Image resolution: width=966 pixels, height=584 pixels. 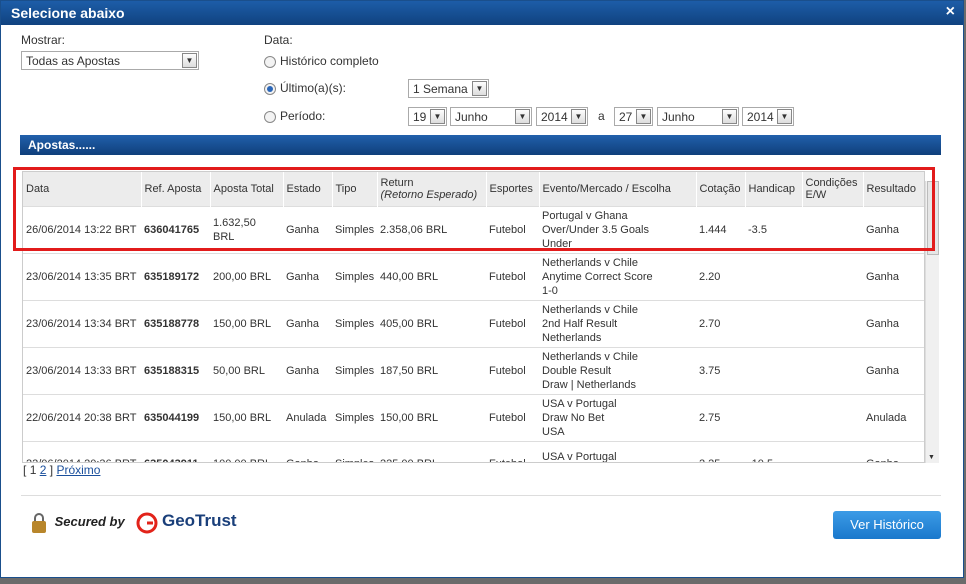 What do you see at coordinates (617, 451) in the screenshot?
I see `event-cell: USA v PortugalTotal Bookings Points` at bounding box center [617, 451].